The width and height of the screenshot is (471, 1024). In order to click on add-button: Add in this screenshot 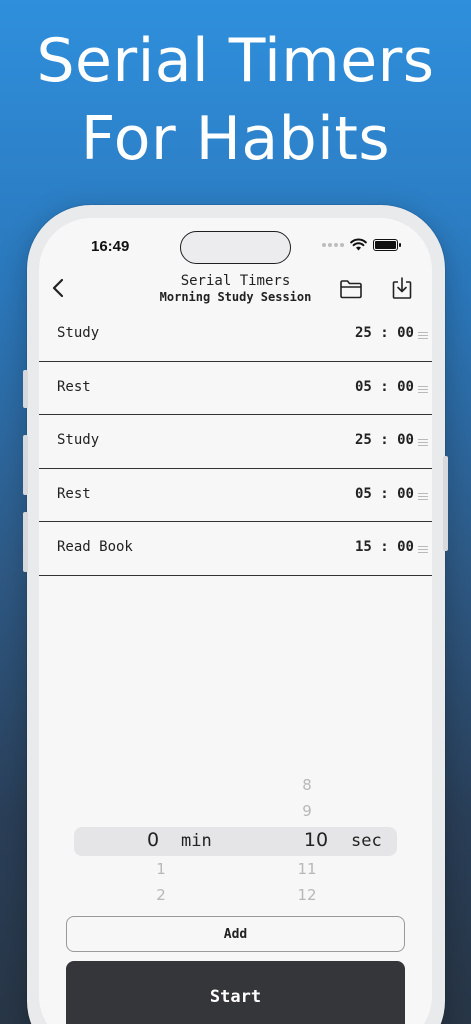, I will do `click(235, 934)`.